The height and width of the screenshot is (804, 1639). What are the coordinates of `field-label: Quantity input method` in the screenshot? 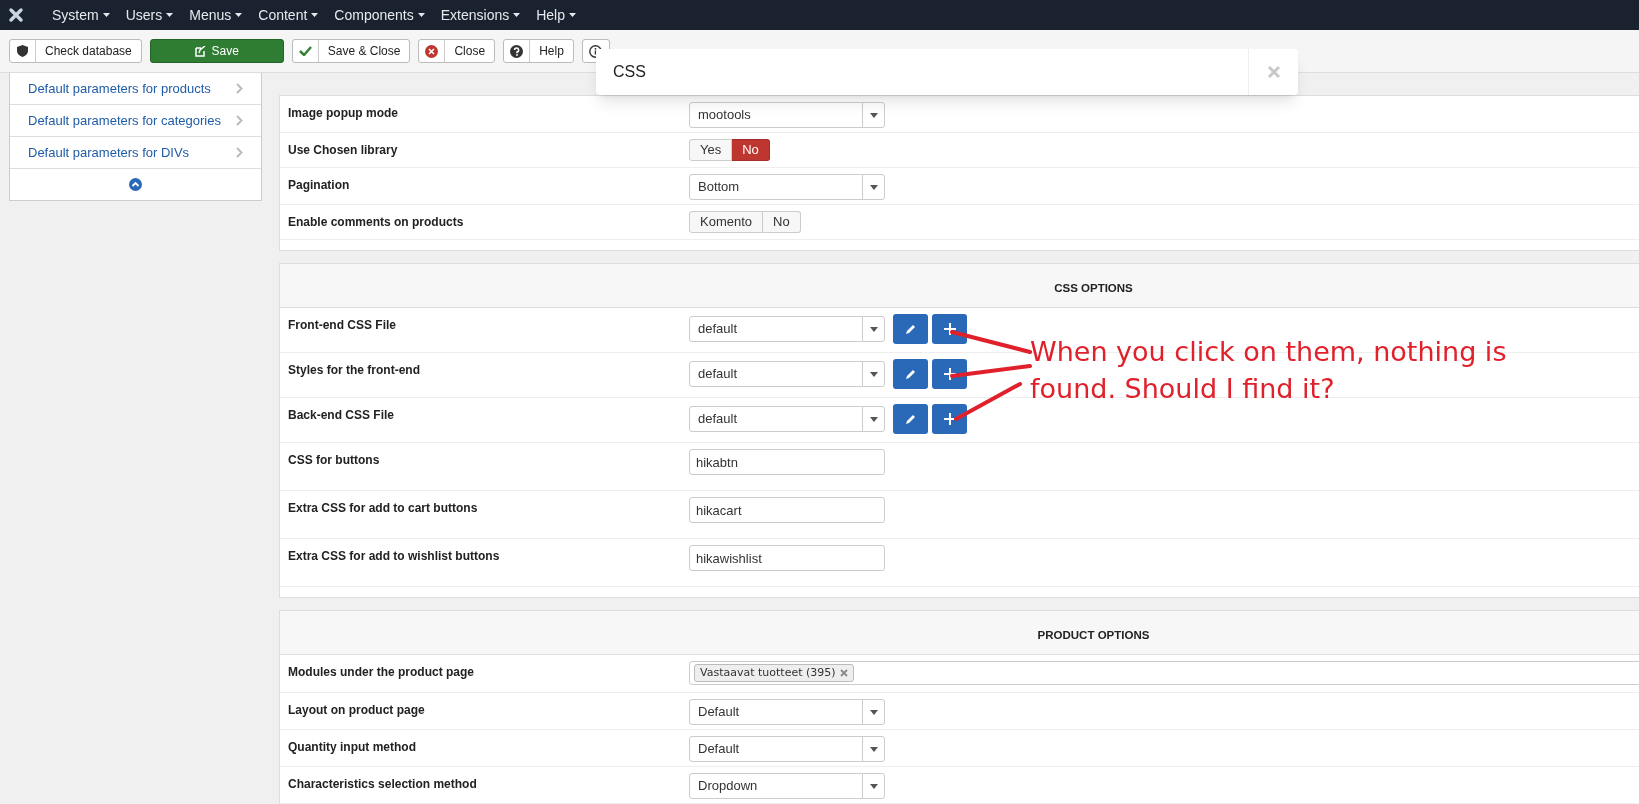 It's located at (352, 747).